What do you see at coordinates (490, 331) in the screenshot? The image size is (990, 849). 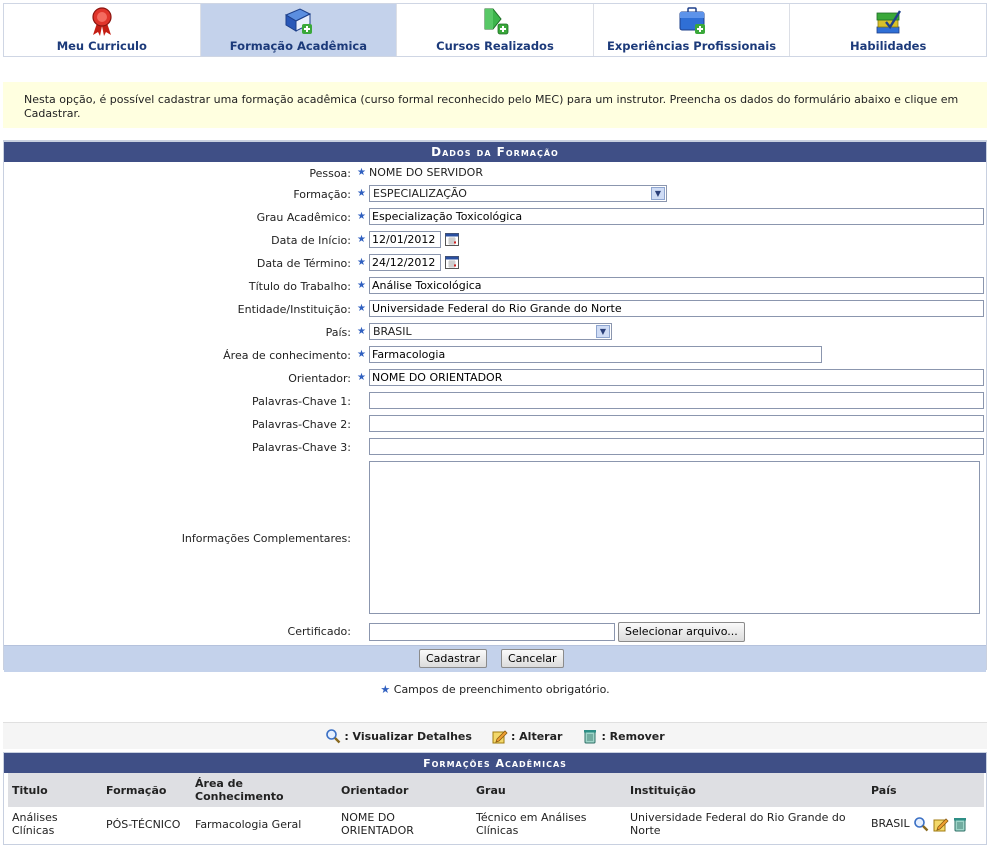 I see `pais-select: BRASIL ▼` at bounding box center [490, 331].